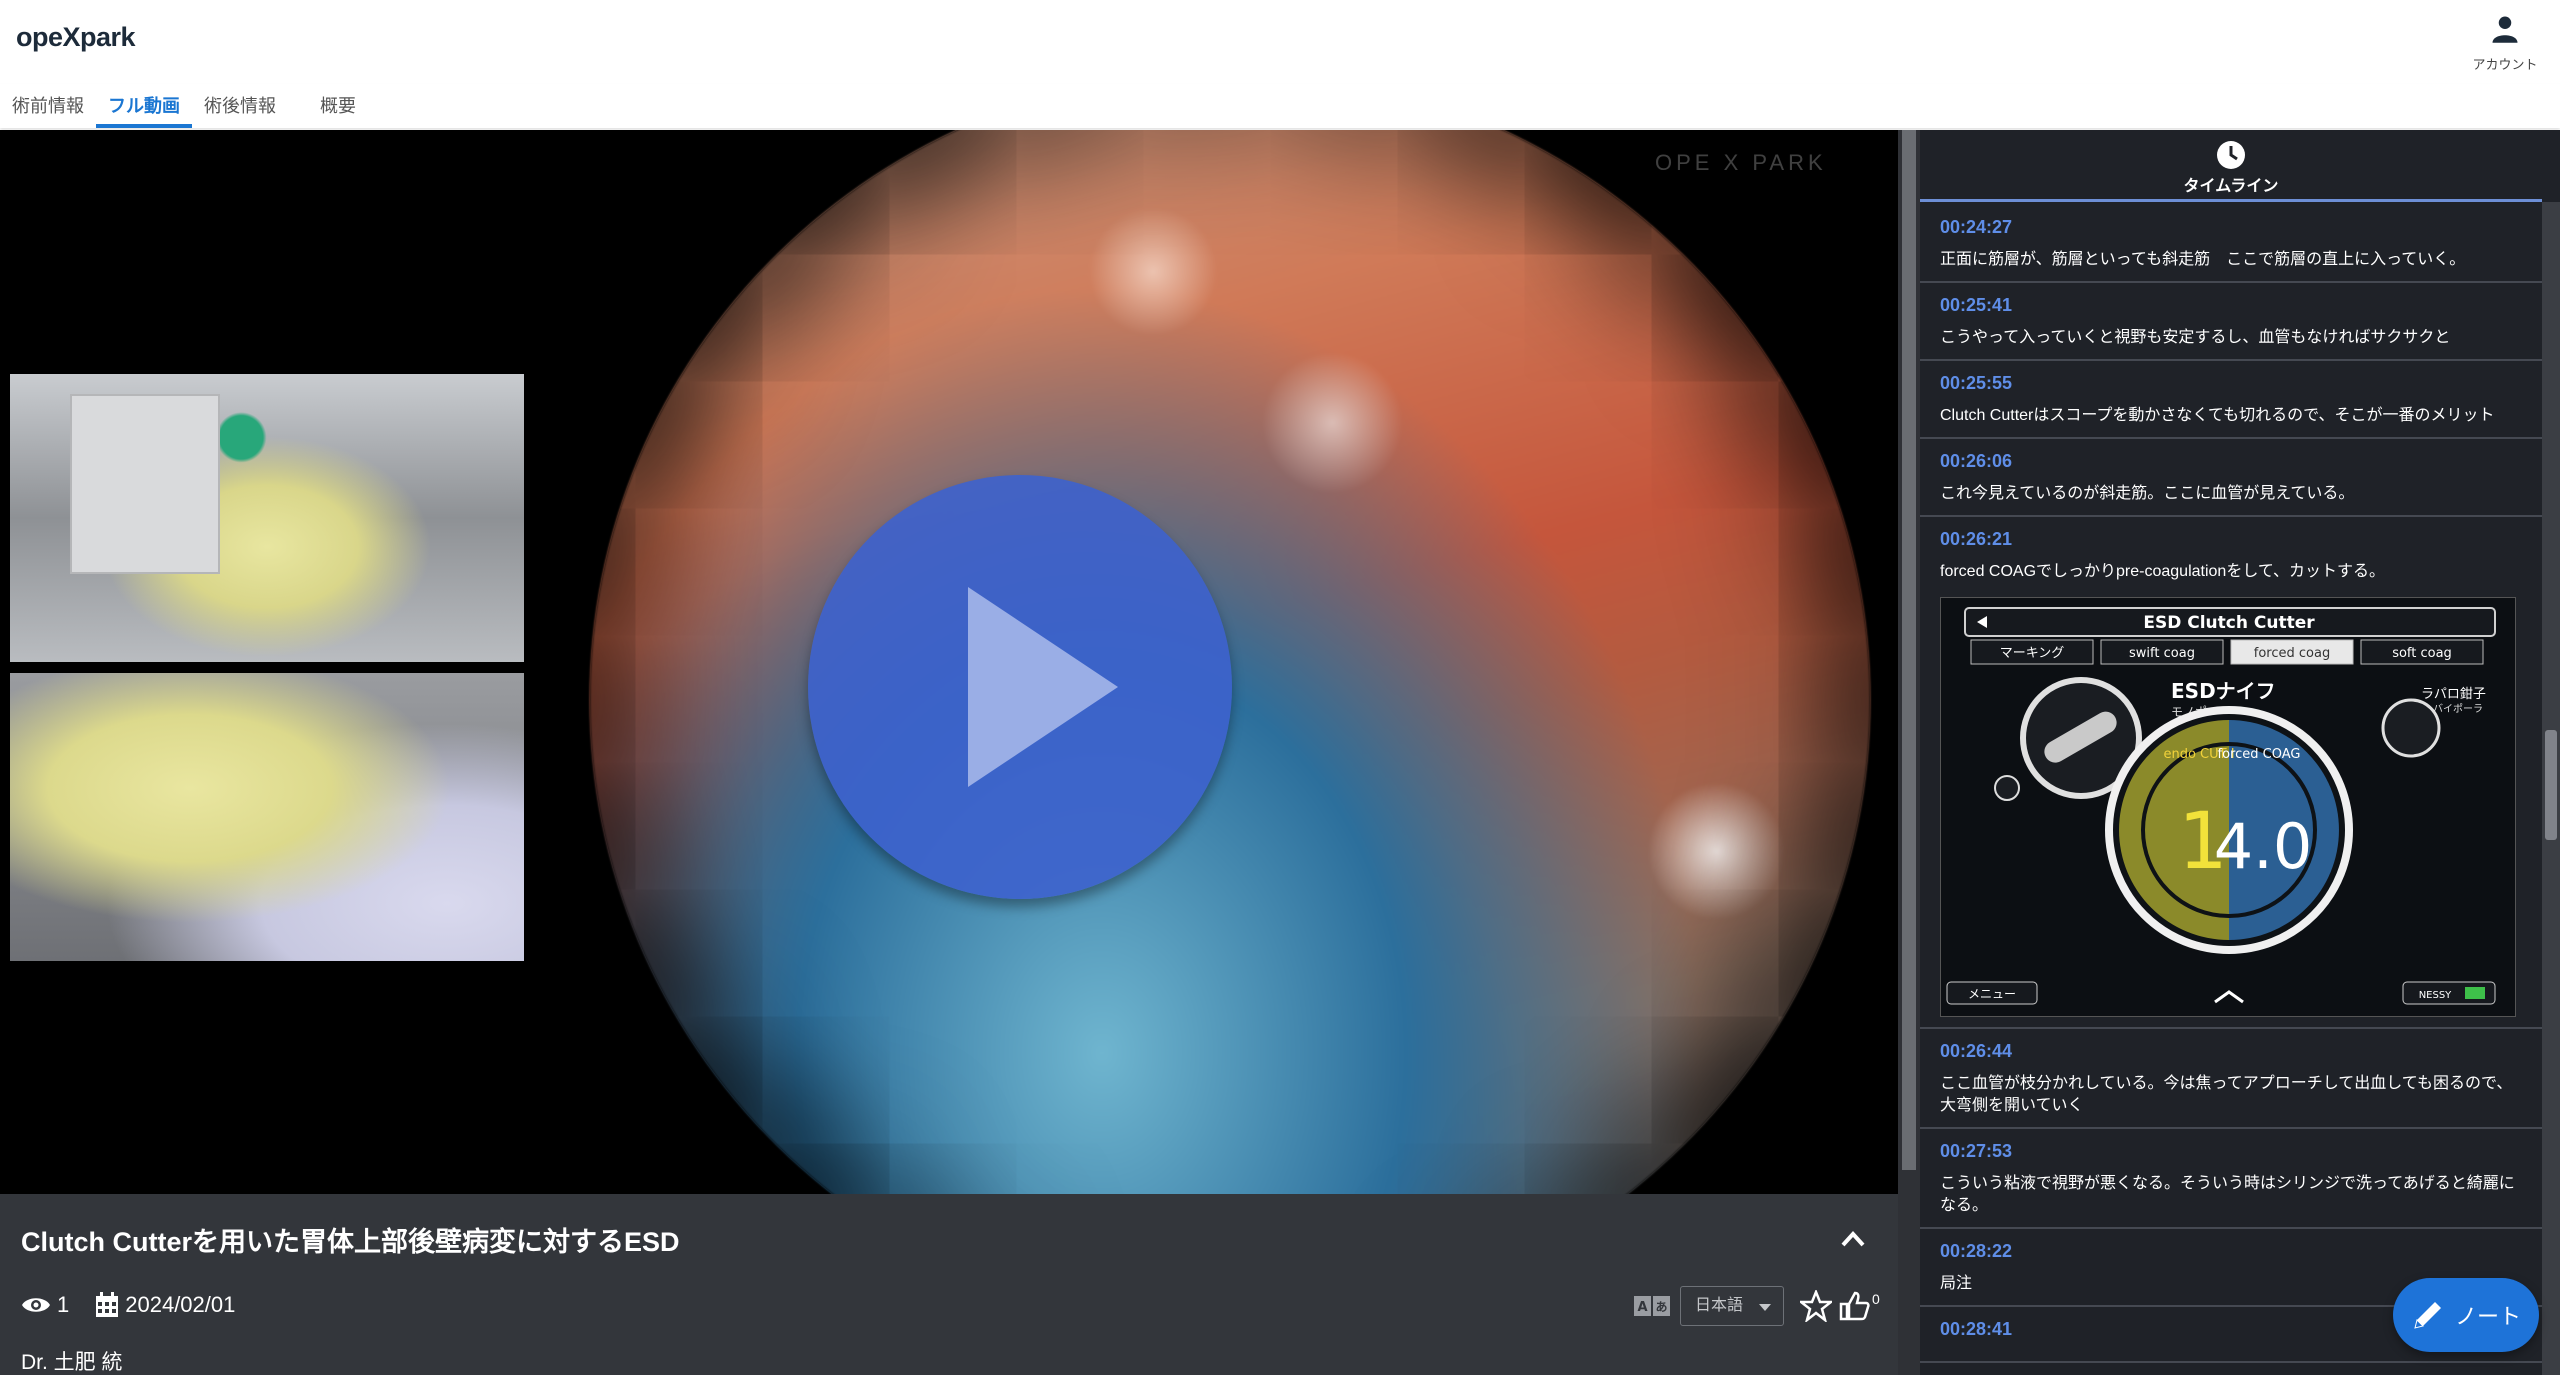 This screenshot has width=2560, height=1376. I want to click on svg-text: あ, so click(1661, 1307).